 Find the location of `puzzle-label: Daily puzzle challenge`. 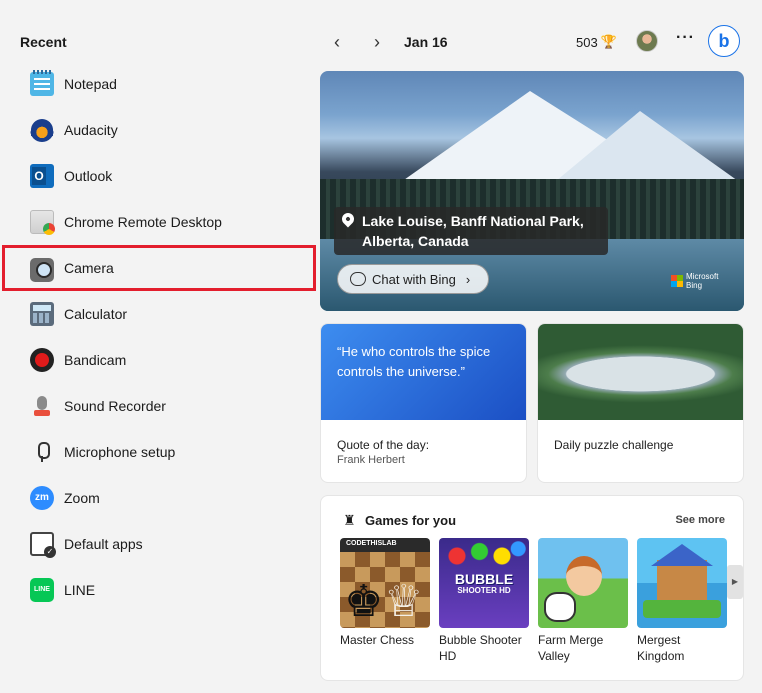

puzzle-label: Daily puzzle challenge is located at coordinates (614, 445).